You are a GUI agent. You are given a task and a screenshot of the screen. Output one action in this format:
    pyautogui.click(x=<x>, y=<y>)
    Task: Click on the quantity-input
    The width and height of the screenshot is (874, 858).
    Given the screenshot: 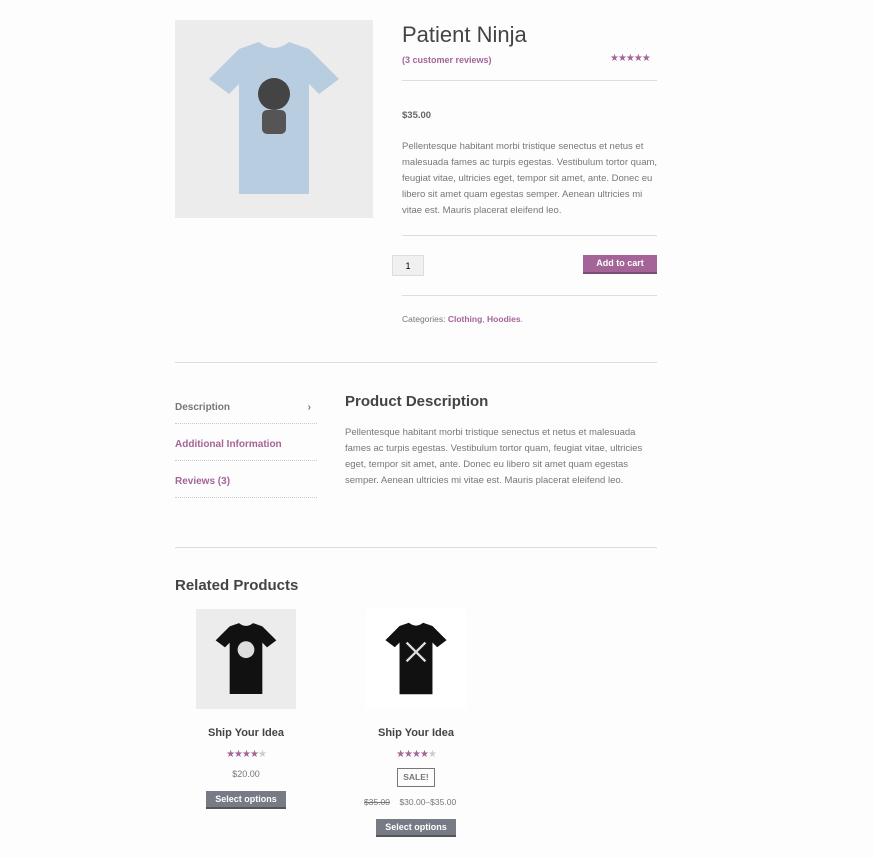 What is the action you would take?
    pyautogui.click(x=408, y=265)
    